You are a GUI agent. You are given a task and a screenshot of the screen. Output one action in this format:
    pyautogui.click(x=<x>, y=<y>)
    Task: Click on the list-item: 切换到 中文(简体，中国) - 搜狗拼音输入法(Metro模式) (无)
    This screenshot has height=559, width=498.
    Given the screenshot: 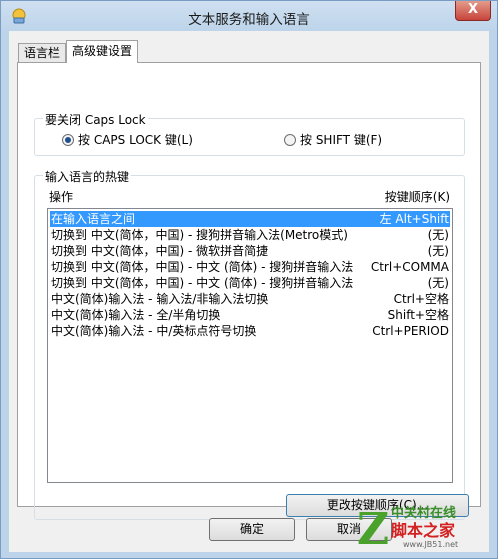 What is the action you would take?
    pyautogui.click(x=250, y=235)
    